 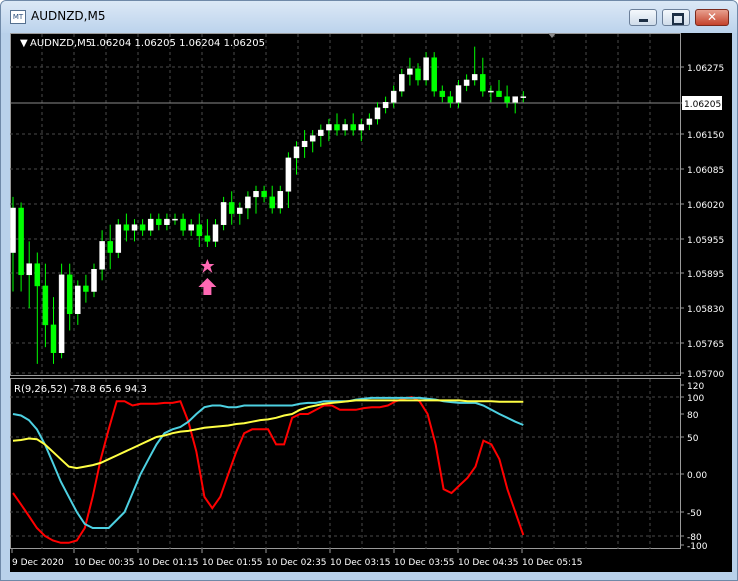 I want to click on indicator-axis-label: 100, so click(x=695, y=399).